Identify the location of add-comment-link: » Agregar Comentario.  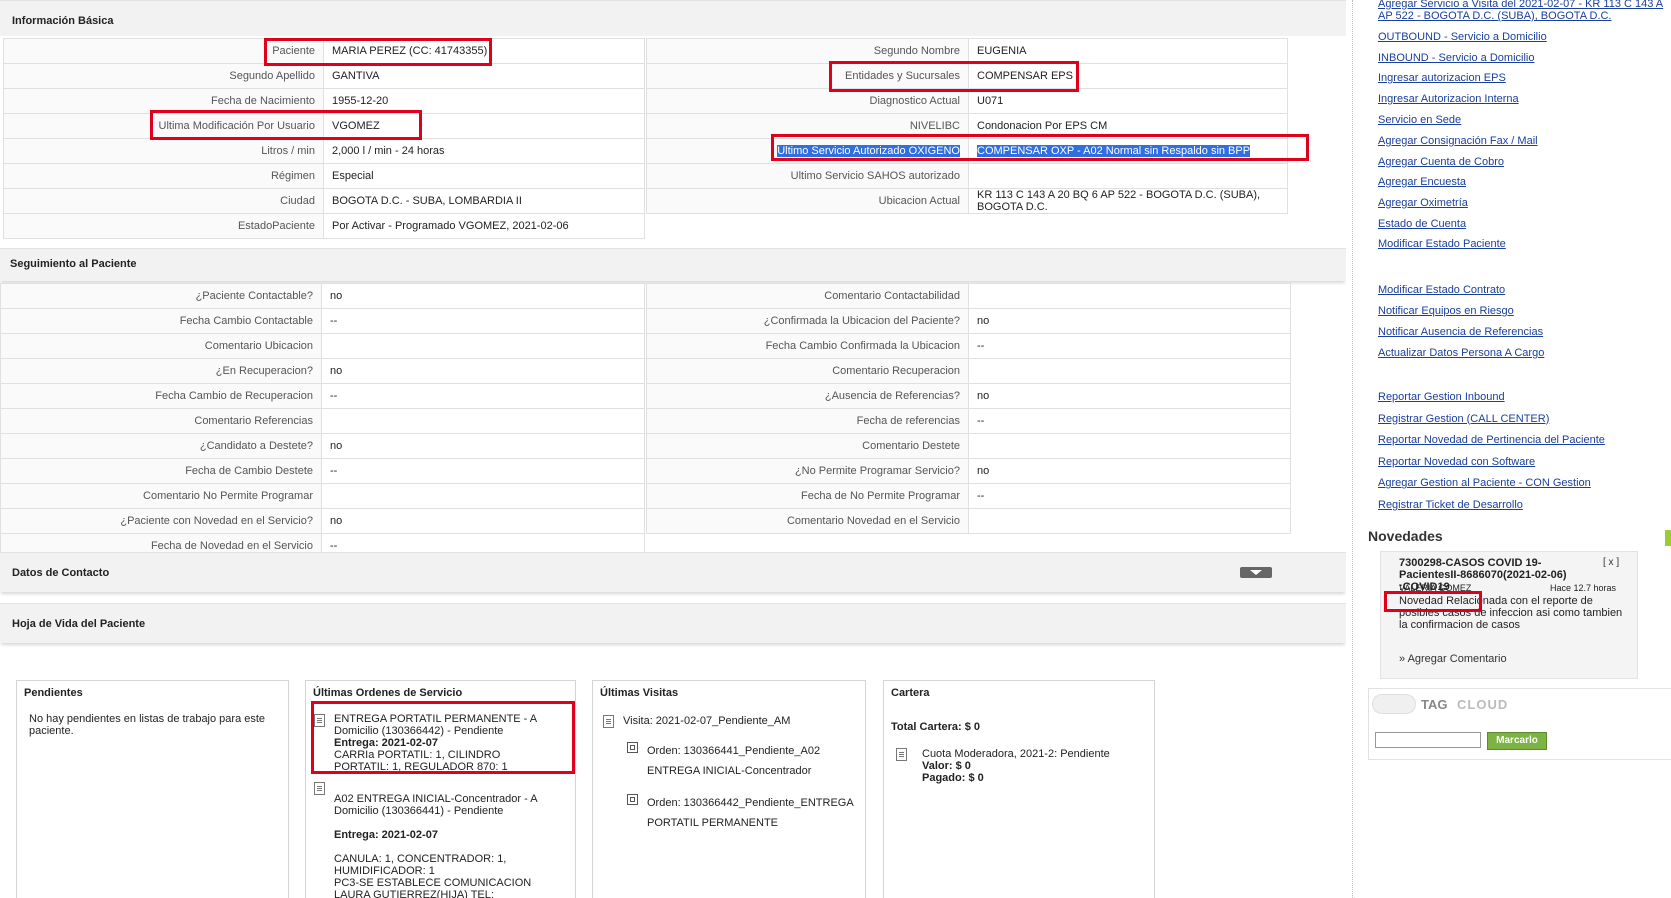
(1453, 659).